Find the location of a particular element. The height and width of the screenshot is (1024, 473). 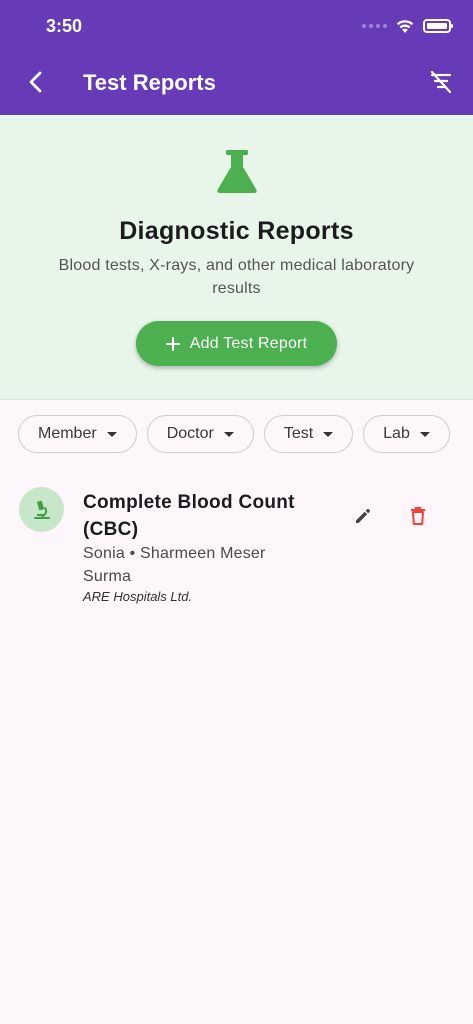

delete-report-button is located at coordinates (418, 516).